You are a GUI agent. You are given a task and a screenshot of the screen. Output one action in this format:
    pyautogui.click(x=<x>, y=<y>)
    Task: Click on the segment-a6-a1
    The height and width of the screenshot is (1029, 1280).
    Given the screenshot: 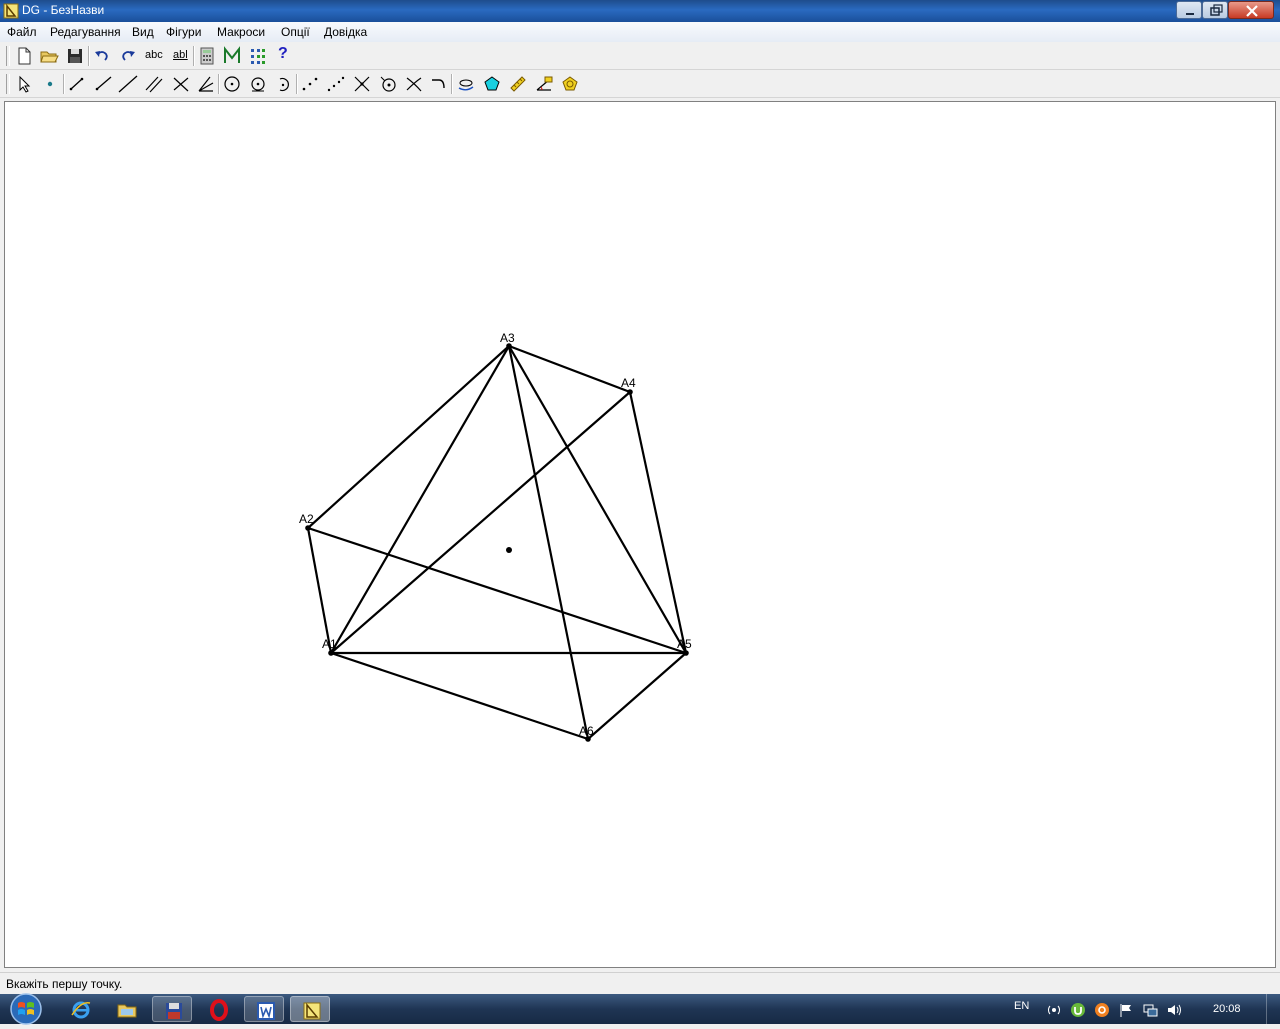 What is the action you would take?
    pyautogui.click(x=459, y=696)
    